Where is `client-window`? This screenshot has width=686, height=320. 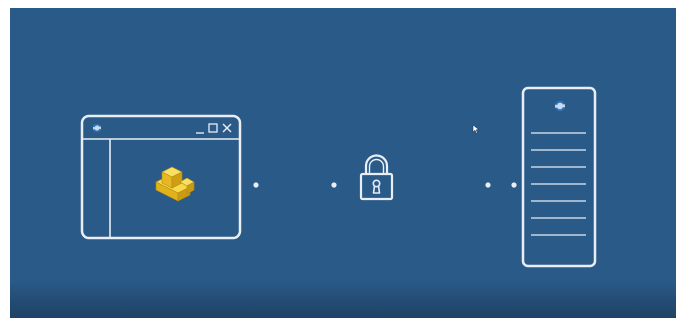 client-window is located at coordinates (161, 177).